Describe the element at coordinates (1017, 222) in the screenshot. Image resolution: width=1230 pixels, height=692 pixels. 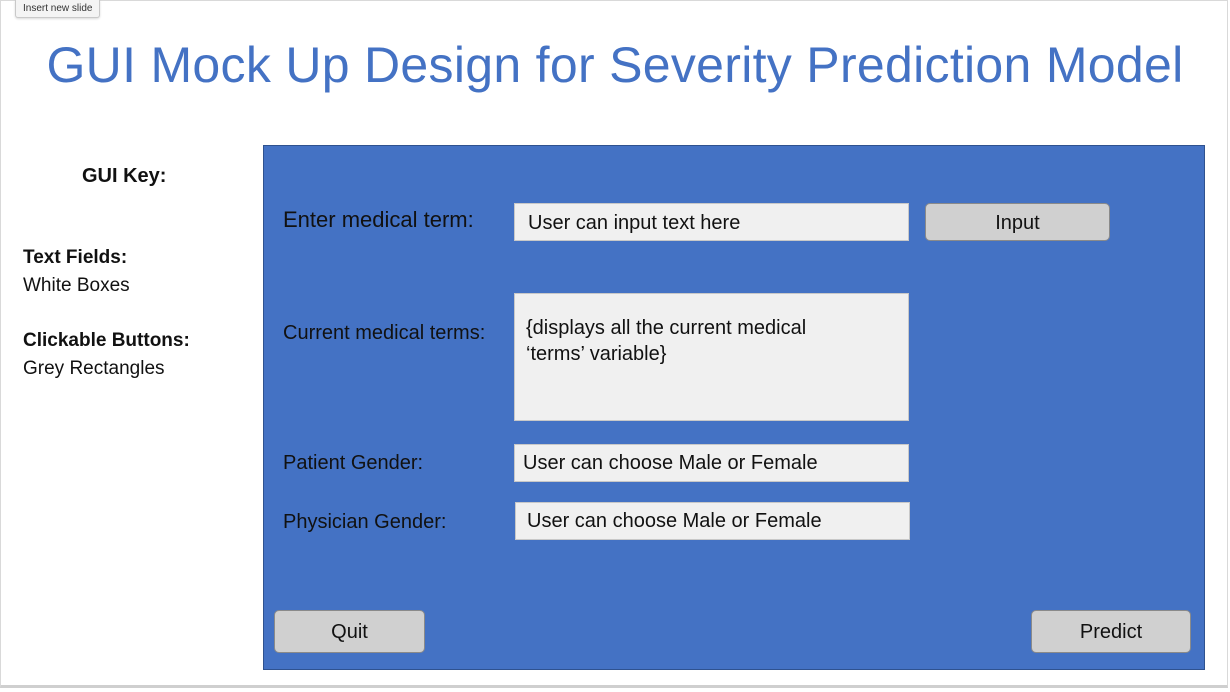
I see `input-button: Input` at that location.